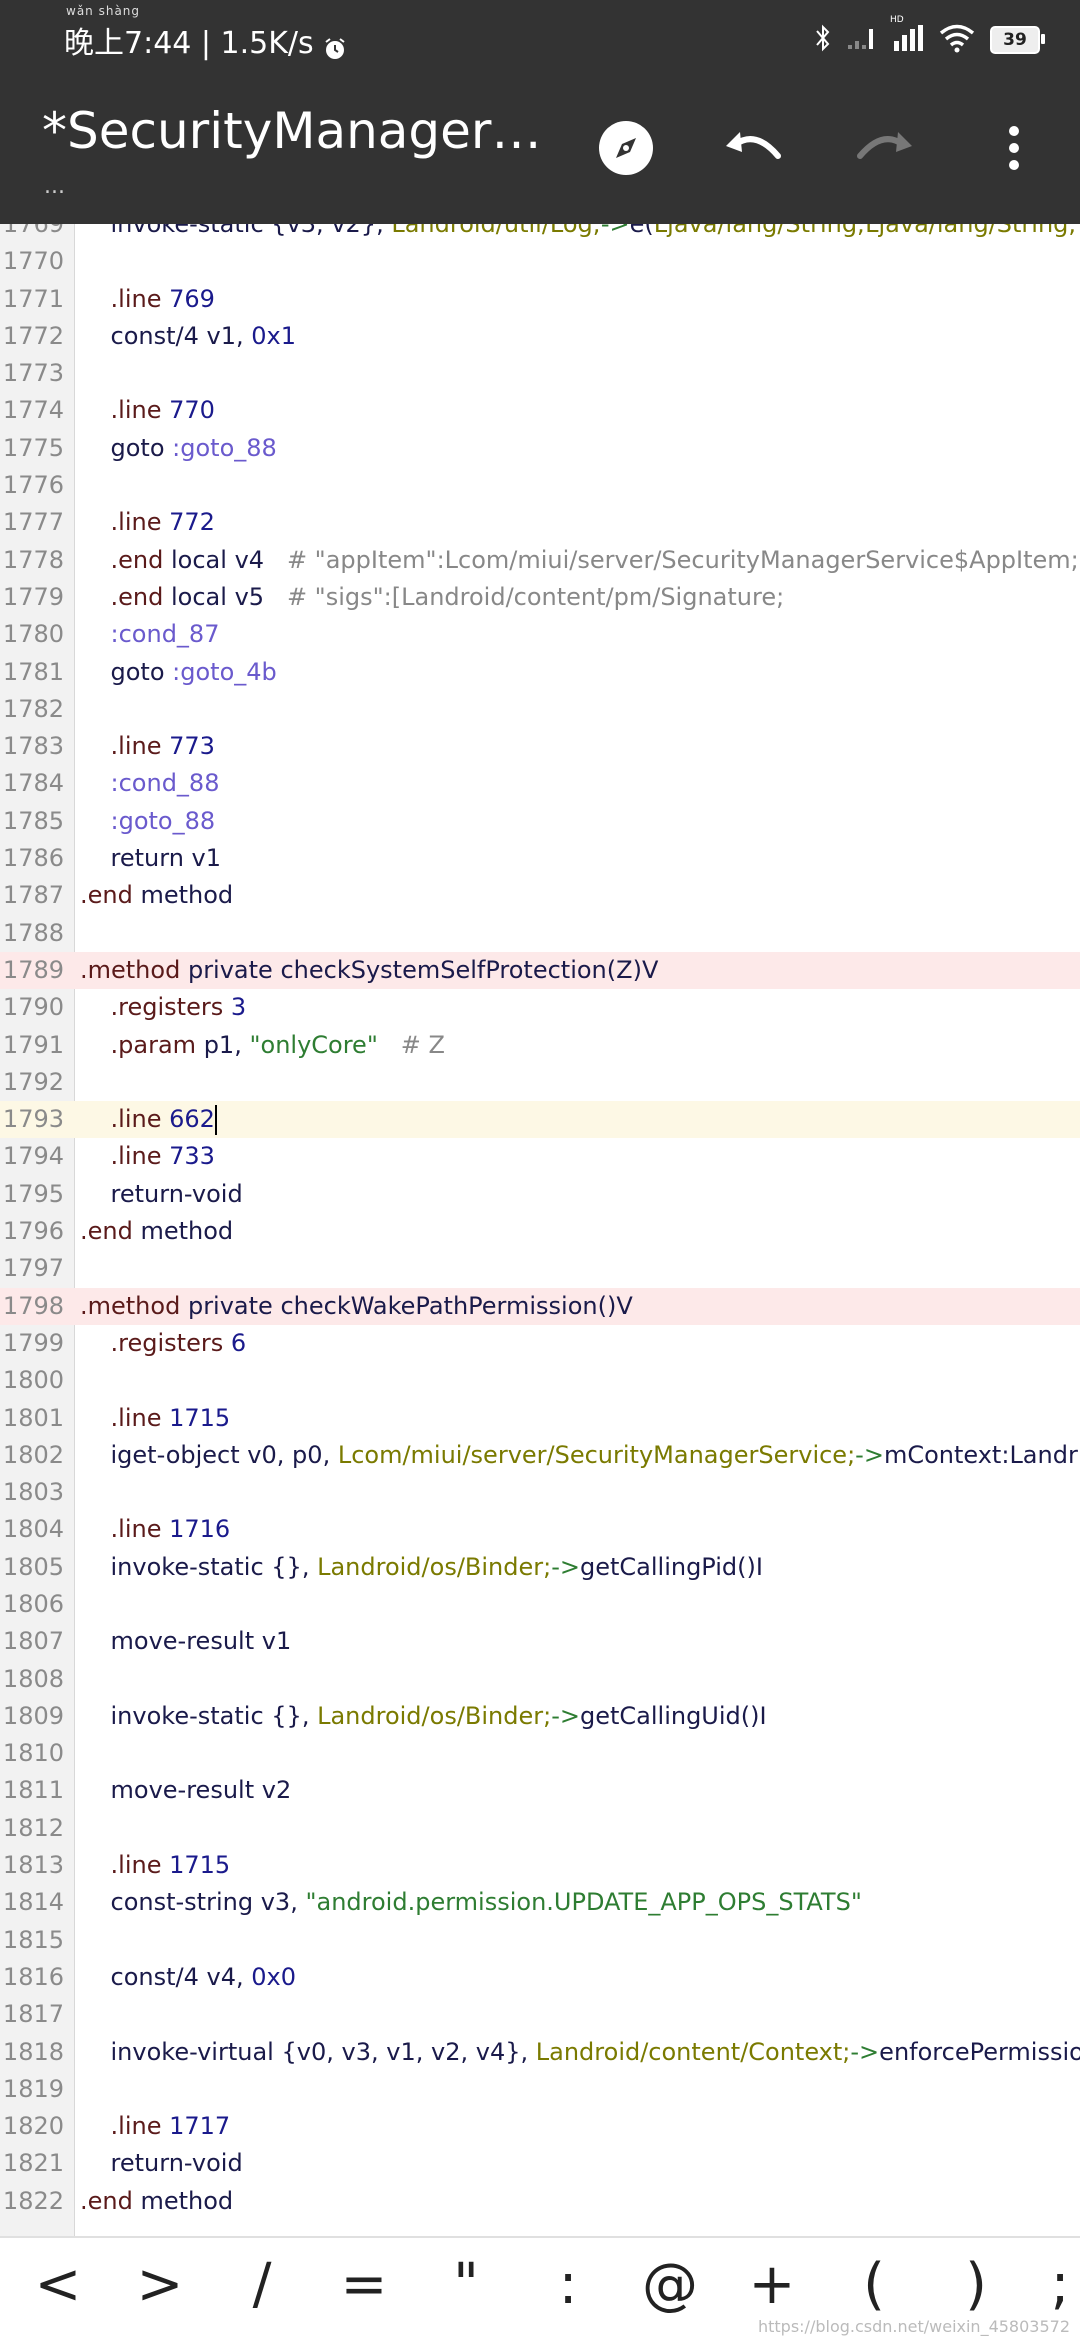 The image size is (1080, 2342). Describe the element at coordinates (150, 634) in the screenshot. I see `code-text: :cond_87` at that location.